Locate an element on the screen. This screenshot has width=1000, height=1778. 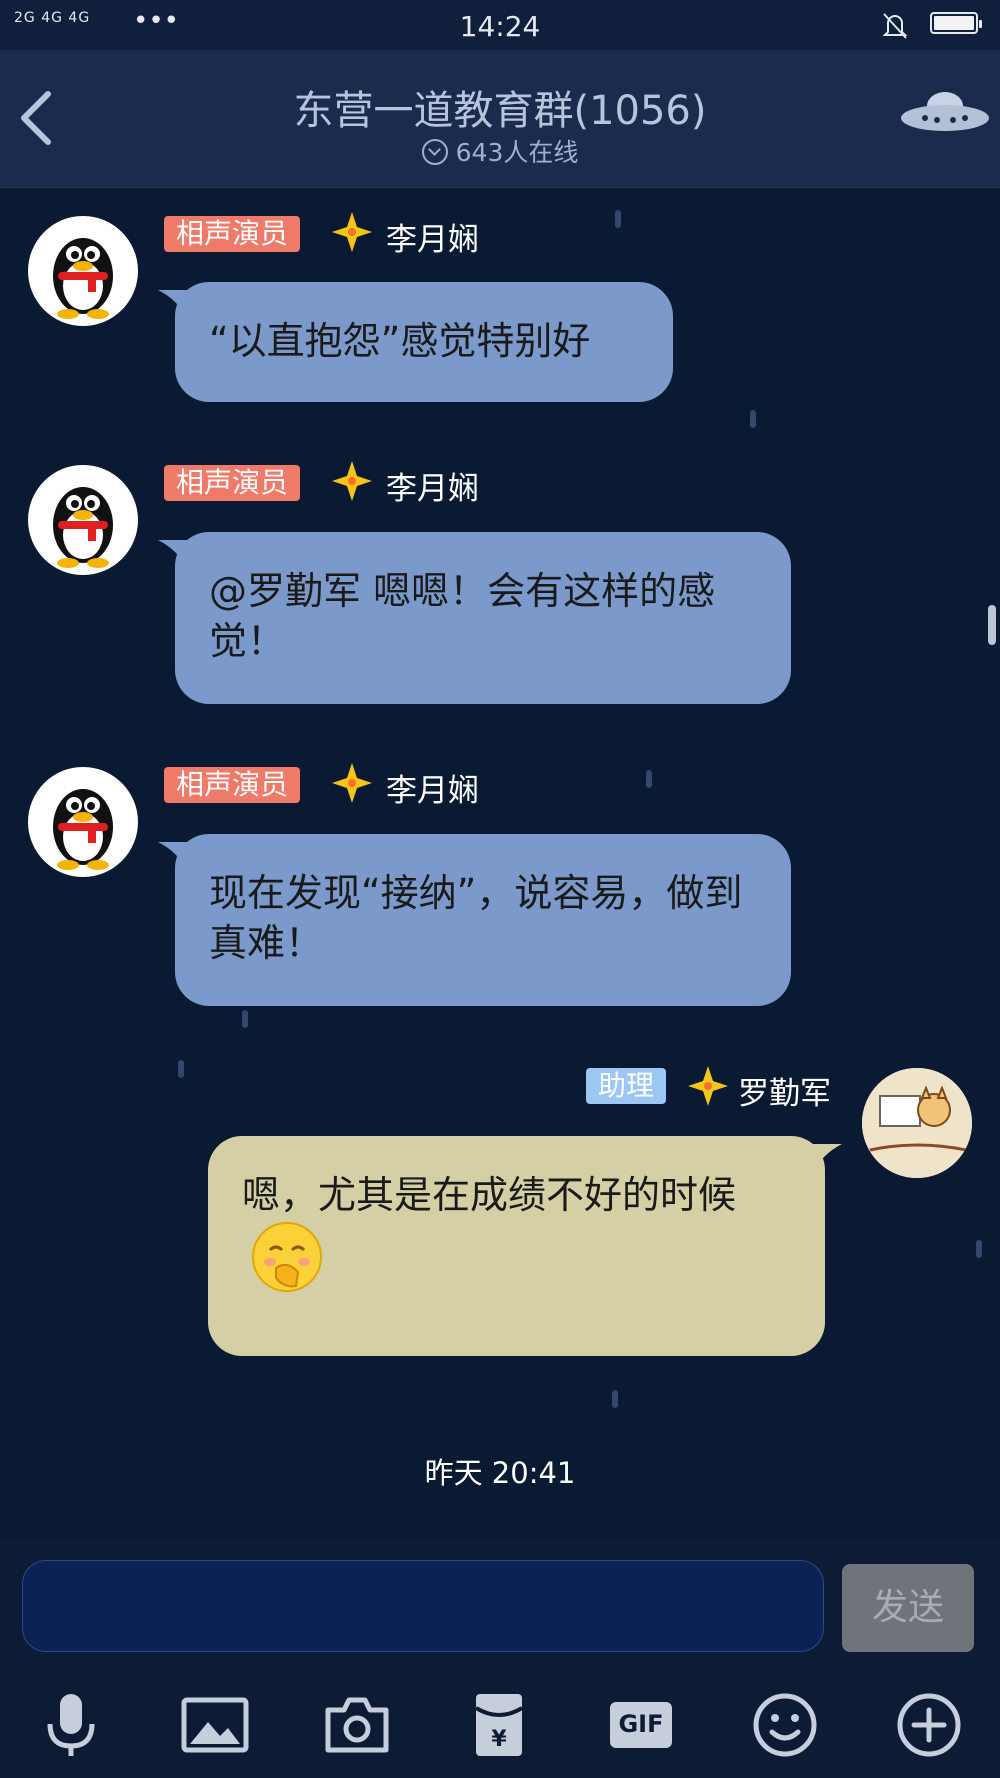
member-title-badge: 助理 is located at coordinates (626, 1086).